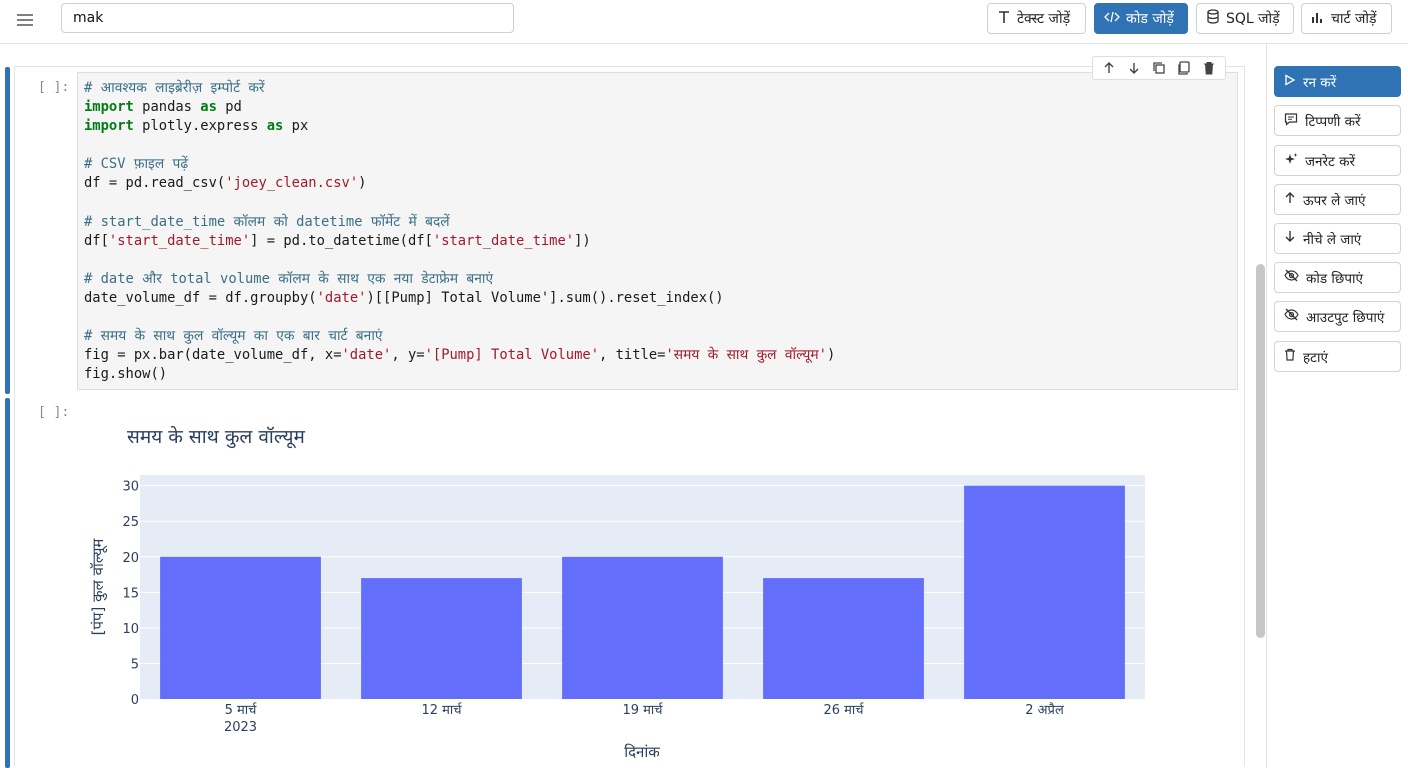 The height and width of the screenshot is (768, 1408). I want to click on duplicate-icon, so click(1159, 68).